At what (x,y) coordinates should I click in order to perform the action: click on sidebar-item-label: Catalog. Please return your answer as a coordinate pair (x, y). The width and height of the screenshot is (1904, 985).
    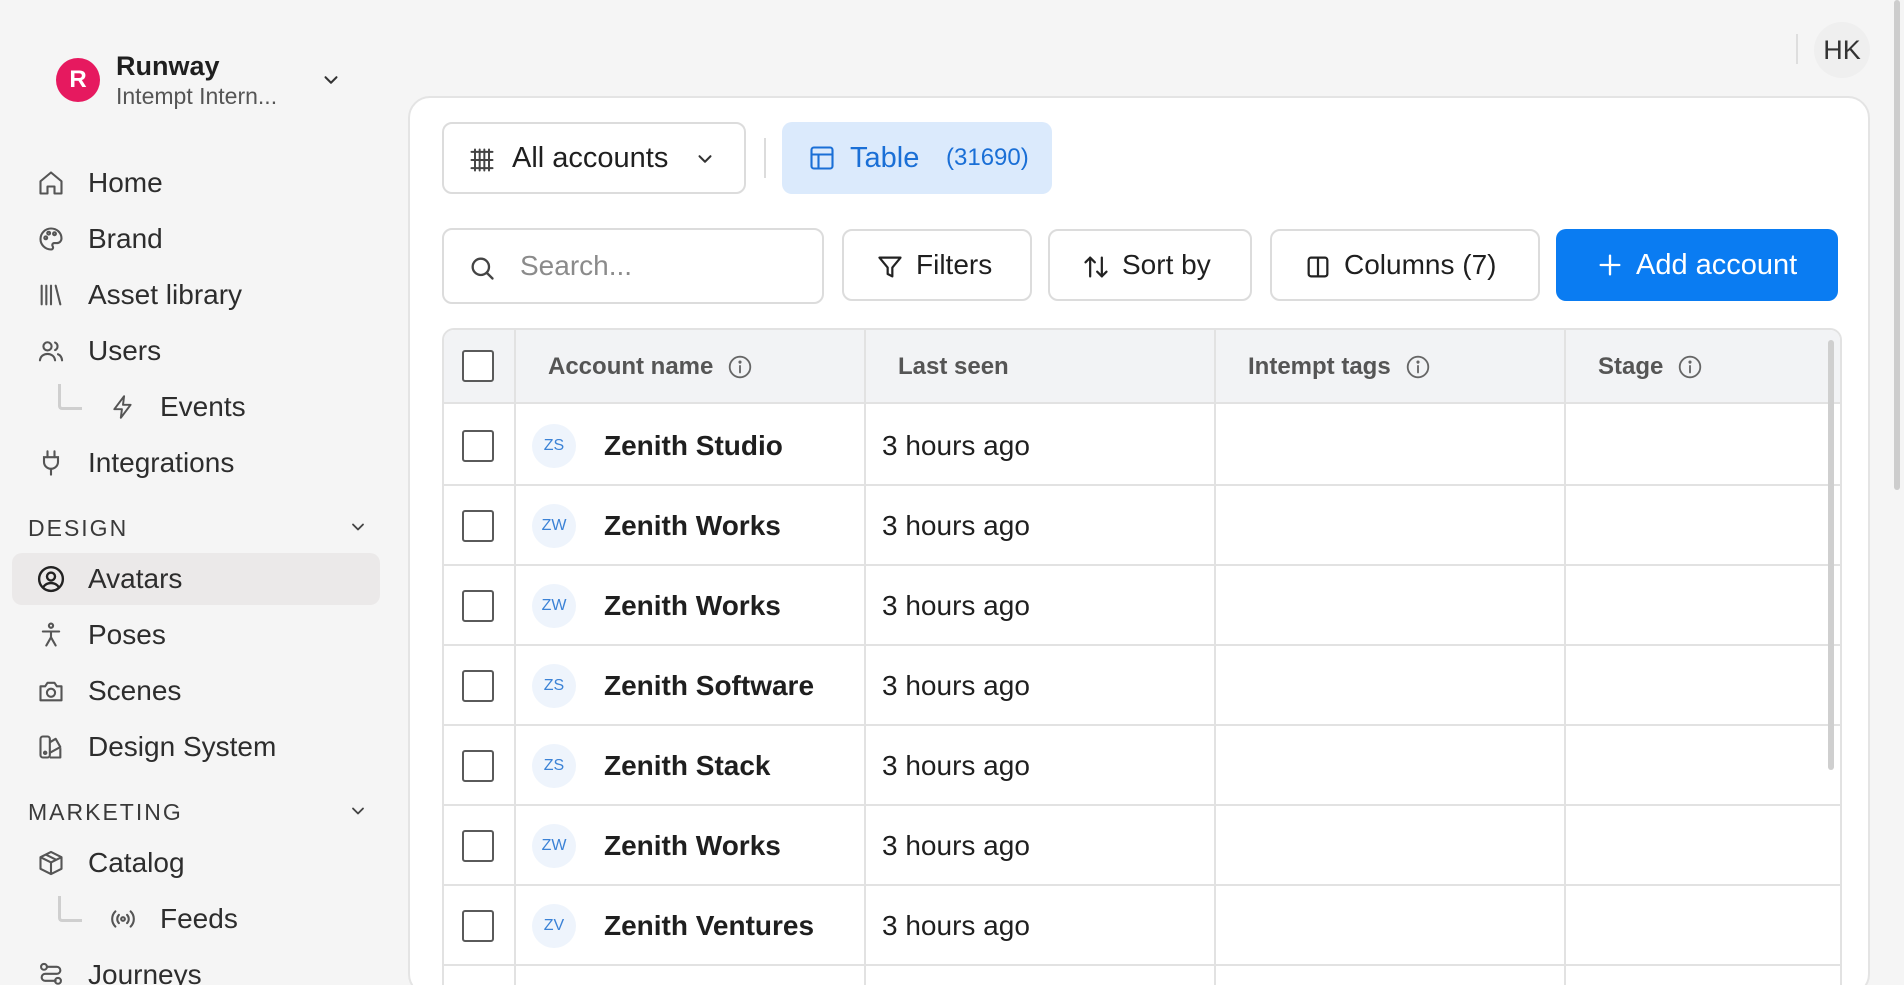
    Looking at the image, I should click on (136, 862).